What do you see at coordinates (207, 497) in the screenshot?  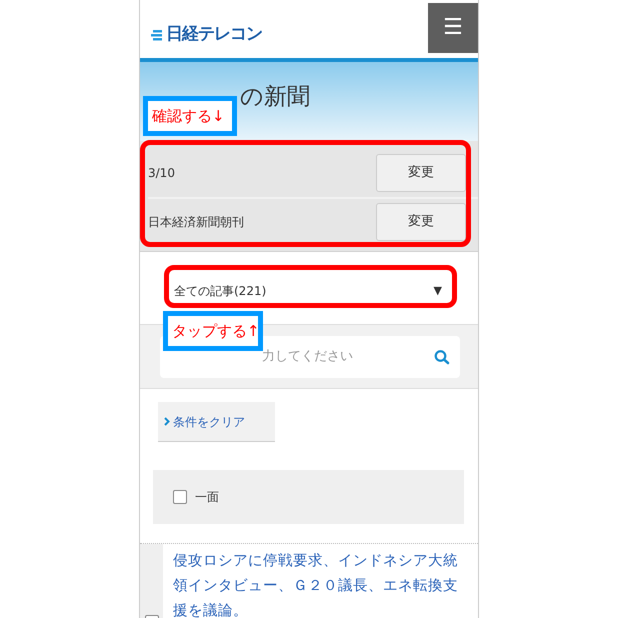 I see `checkbox-label: 一面` at bounding box center [207, 497].